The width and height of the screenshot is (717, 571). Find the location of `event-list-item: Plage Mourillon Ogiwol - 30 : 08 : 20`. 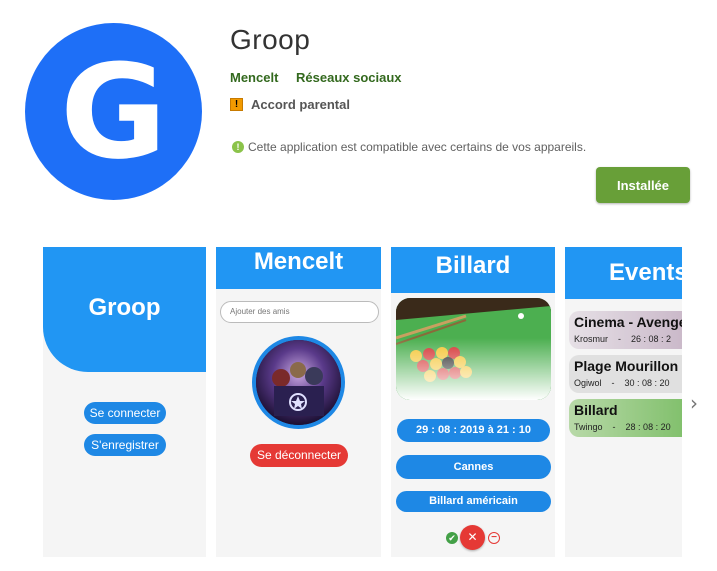

event-list-item: Plage Mourillon Ogiwol - 30 : 08 : 20 is located at coordinates (625, 374).